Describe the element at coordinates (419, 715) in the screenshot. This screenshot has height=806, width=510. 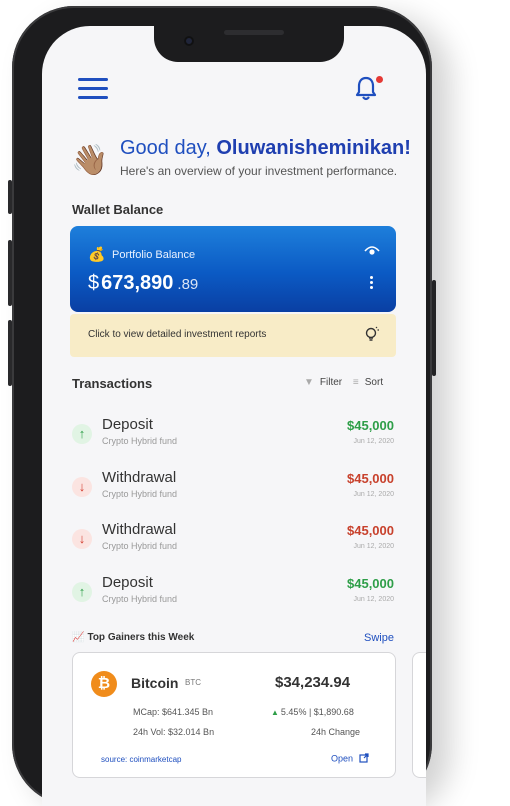
I see `next-coin-card-peek` at that location.